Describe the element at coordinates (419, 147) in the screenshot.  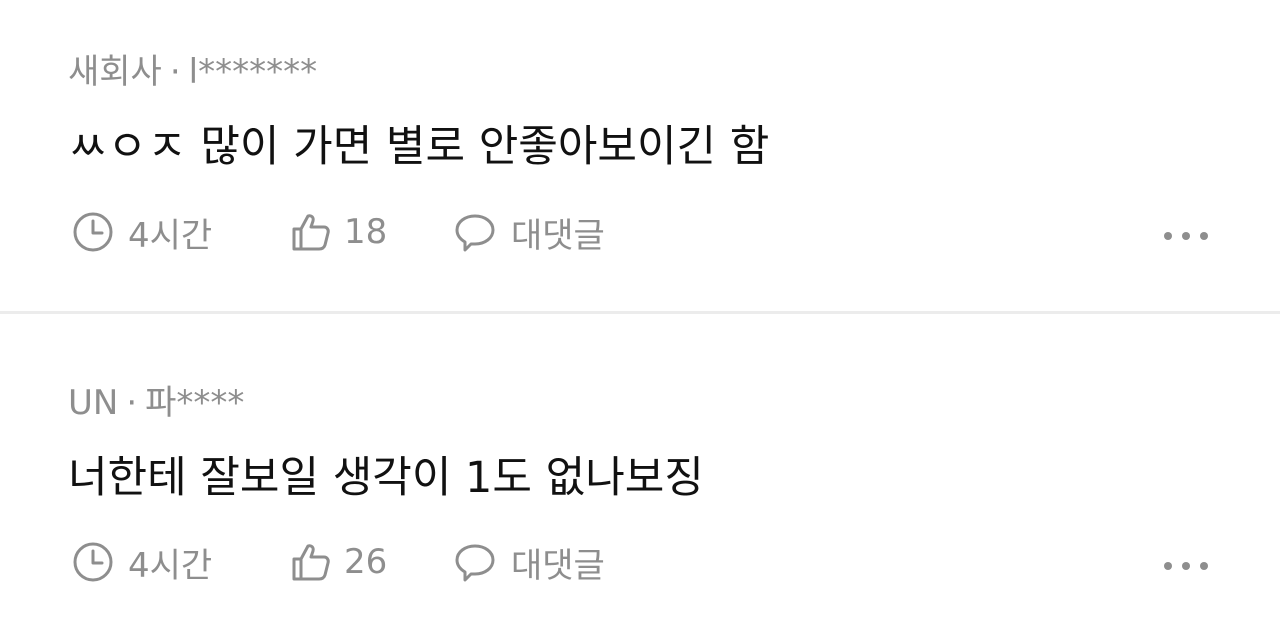
I see `comment-text: ㅆㅇㅈ 많이 가면 별로 안좋아보이긴 함` at that location.